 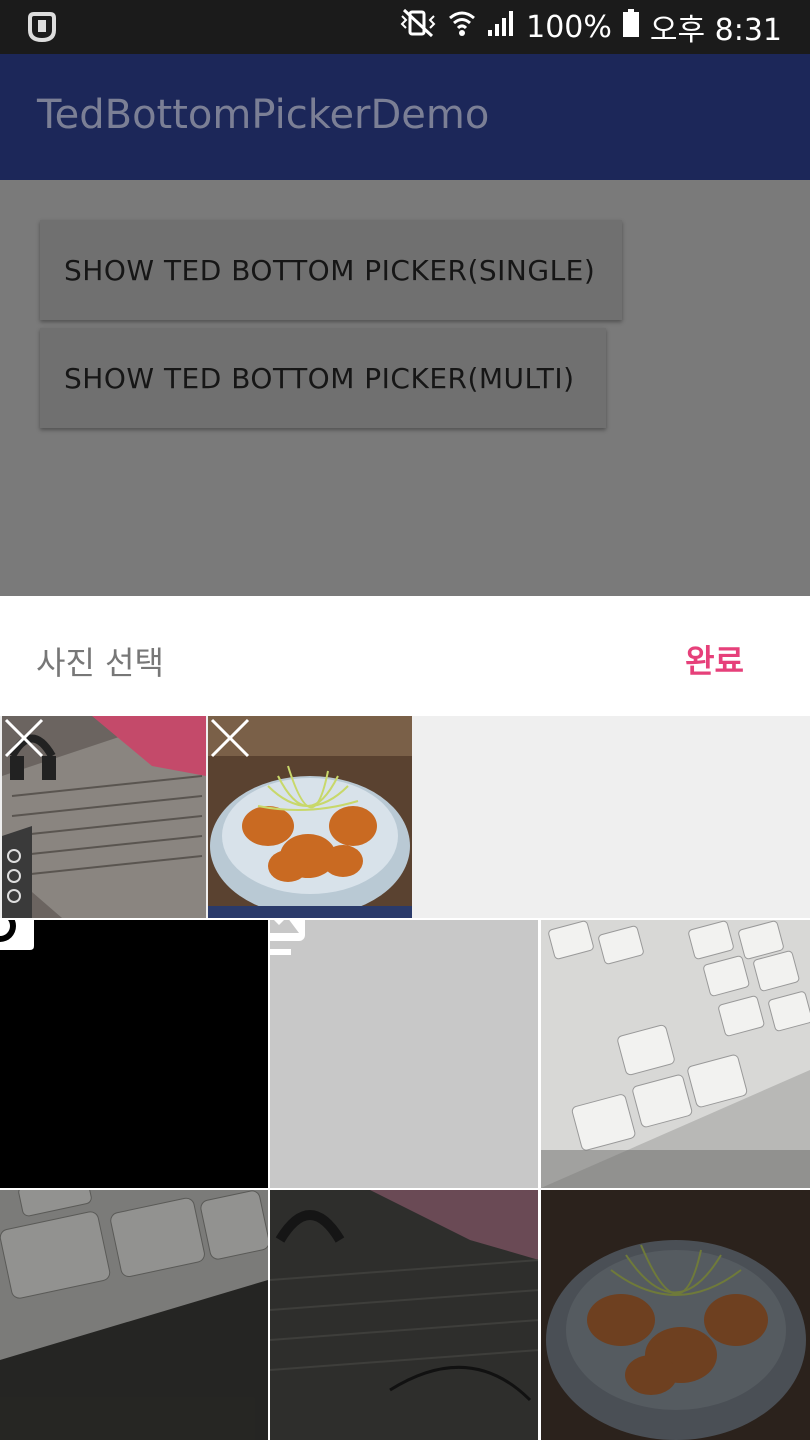 I want to click on status-bar: 100% 오후 8:31, so click(x=405, y=27).